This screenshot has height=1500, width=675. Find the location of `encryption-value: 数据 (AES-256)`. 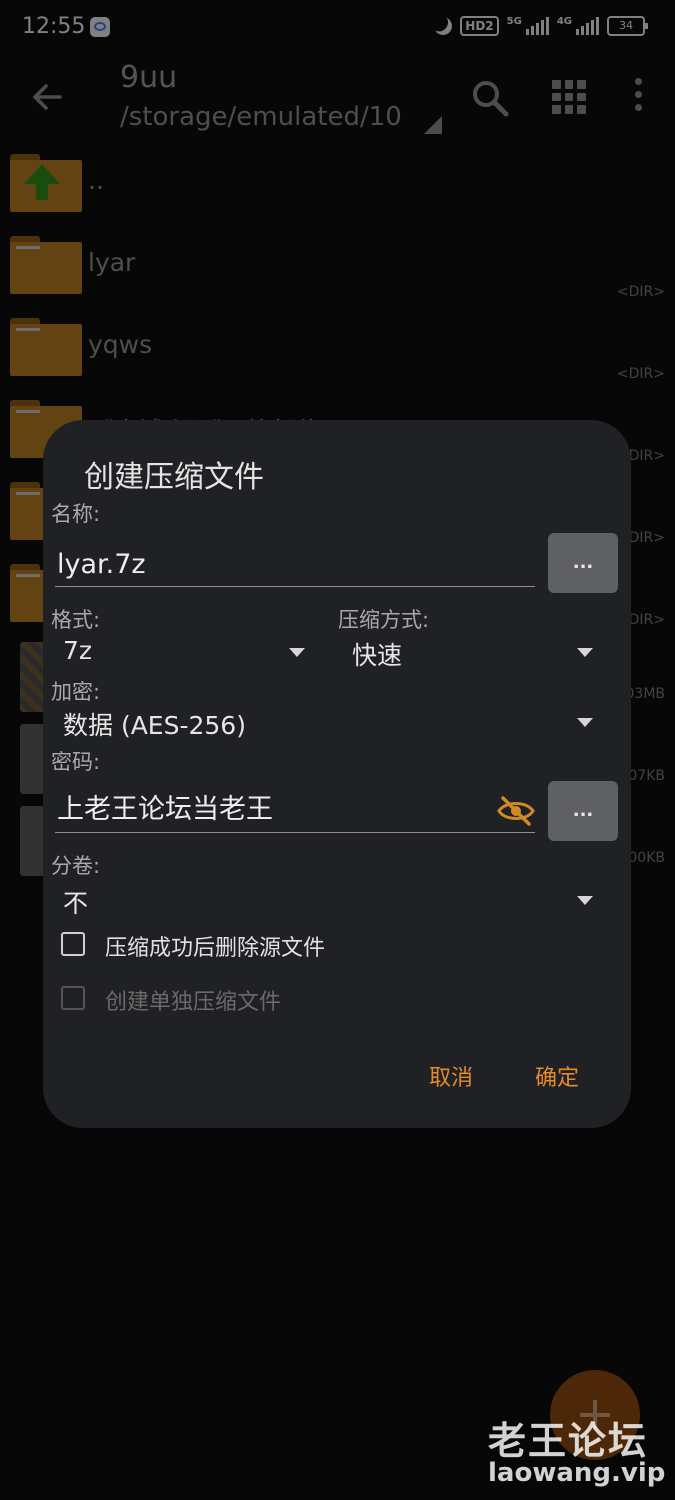

encryption-value: 数据 (AES-256) is located at coordinates (154, 725).